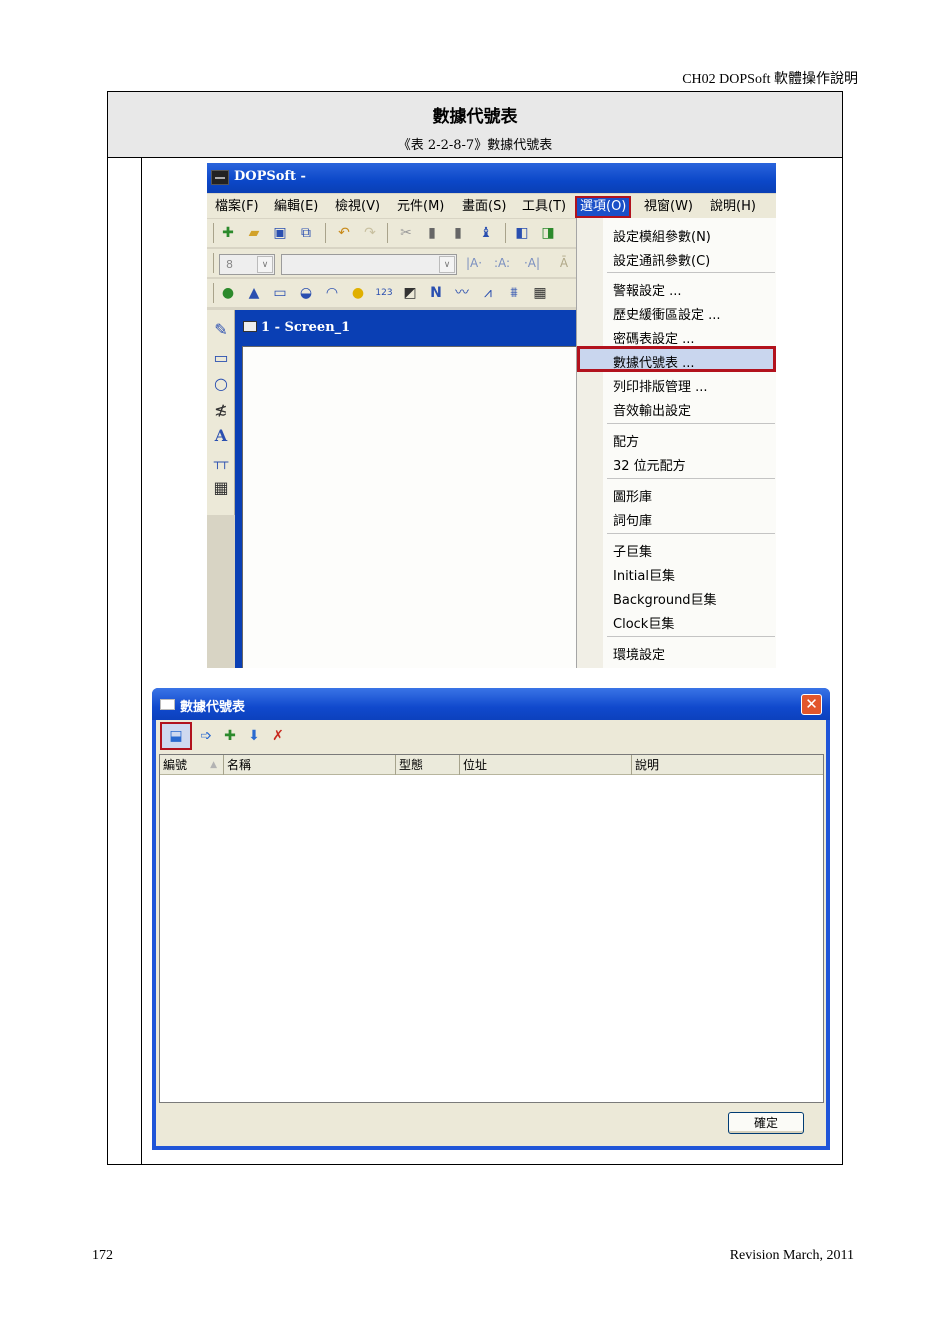  Describe the element at coordinates (411, 507) in the screenshot. I see `screen-canvas` at that location.